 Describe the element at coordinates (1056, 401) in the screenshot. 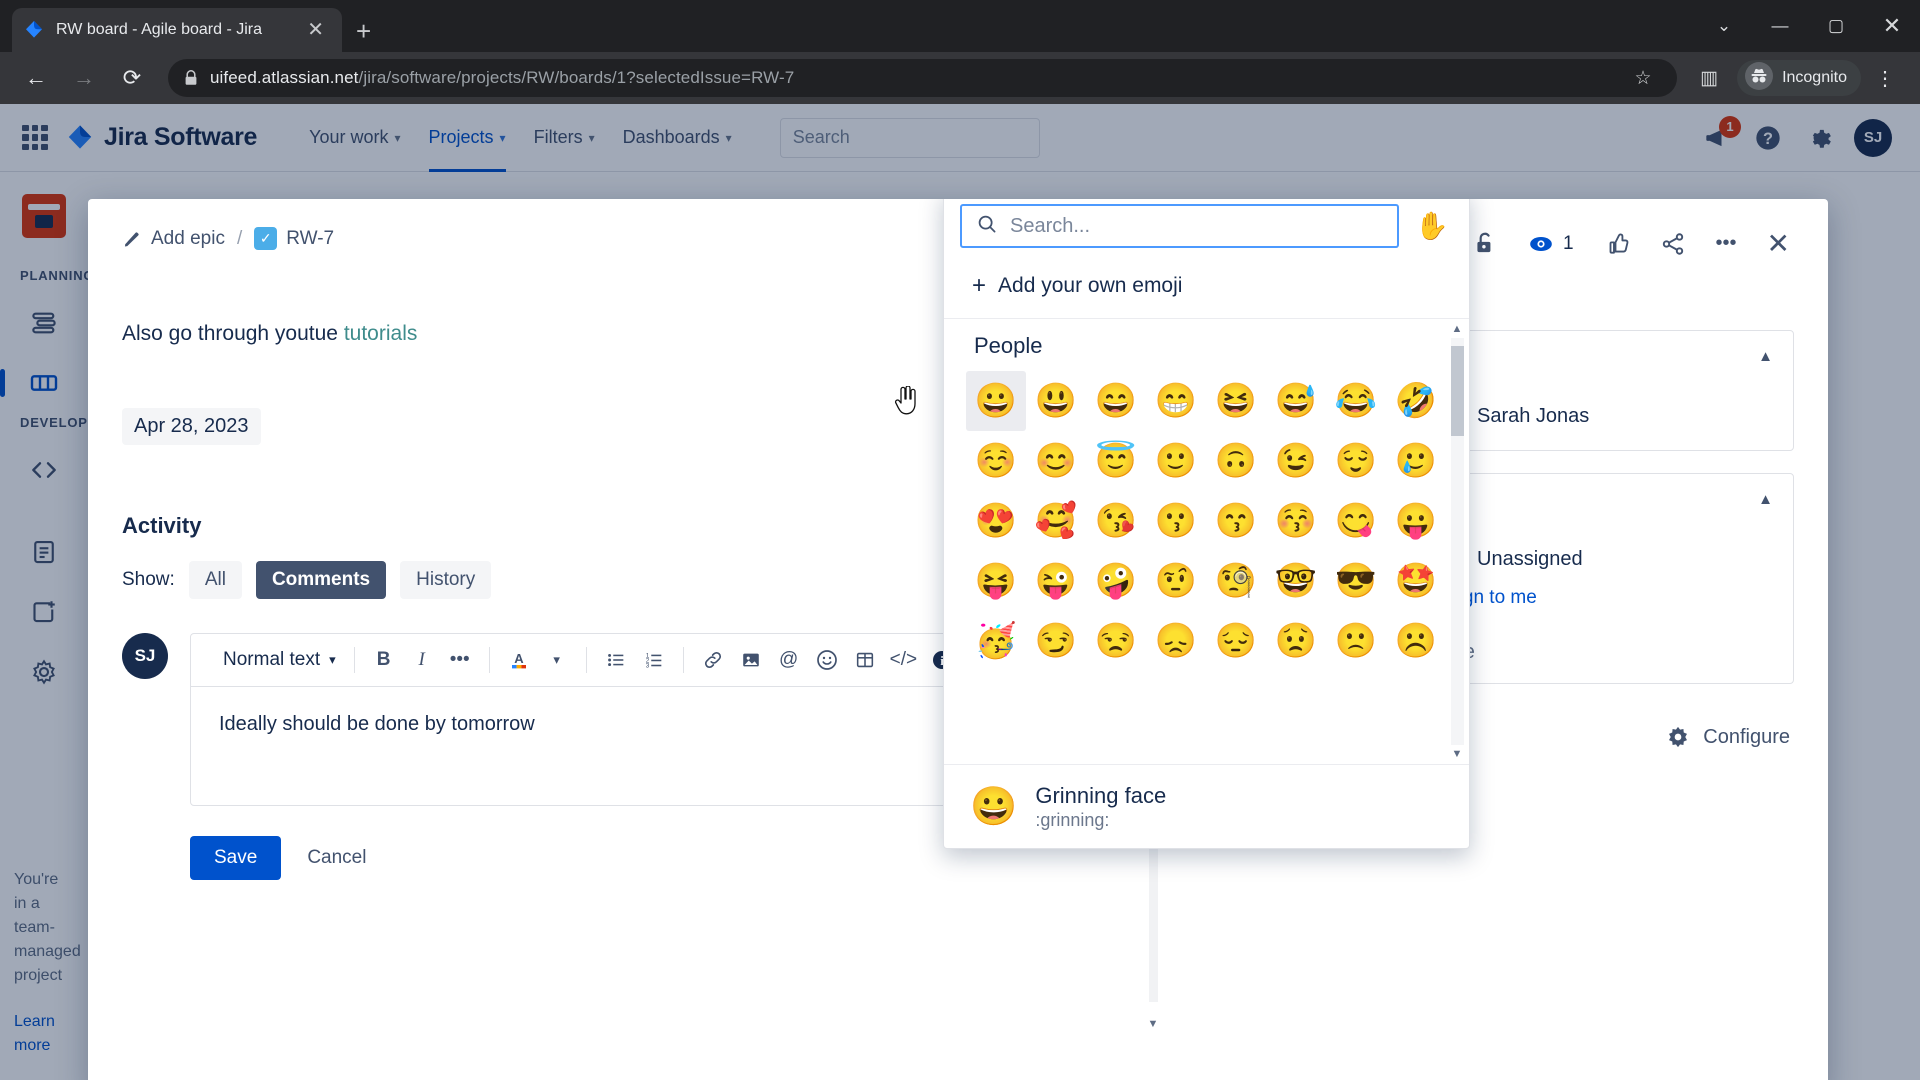

I see `emoji-cell: 😃` at that location.